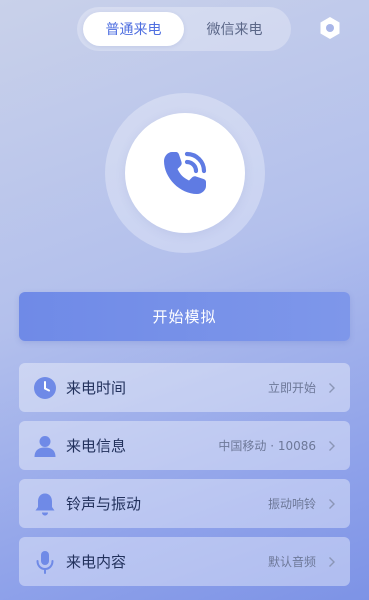 The height and width of the screenshot is (600, 369). I want to click on call-avatar, so click(185, 173).